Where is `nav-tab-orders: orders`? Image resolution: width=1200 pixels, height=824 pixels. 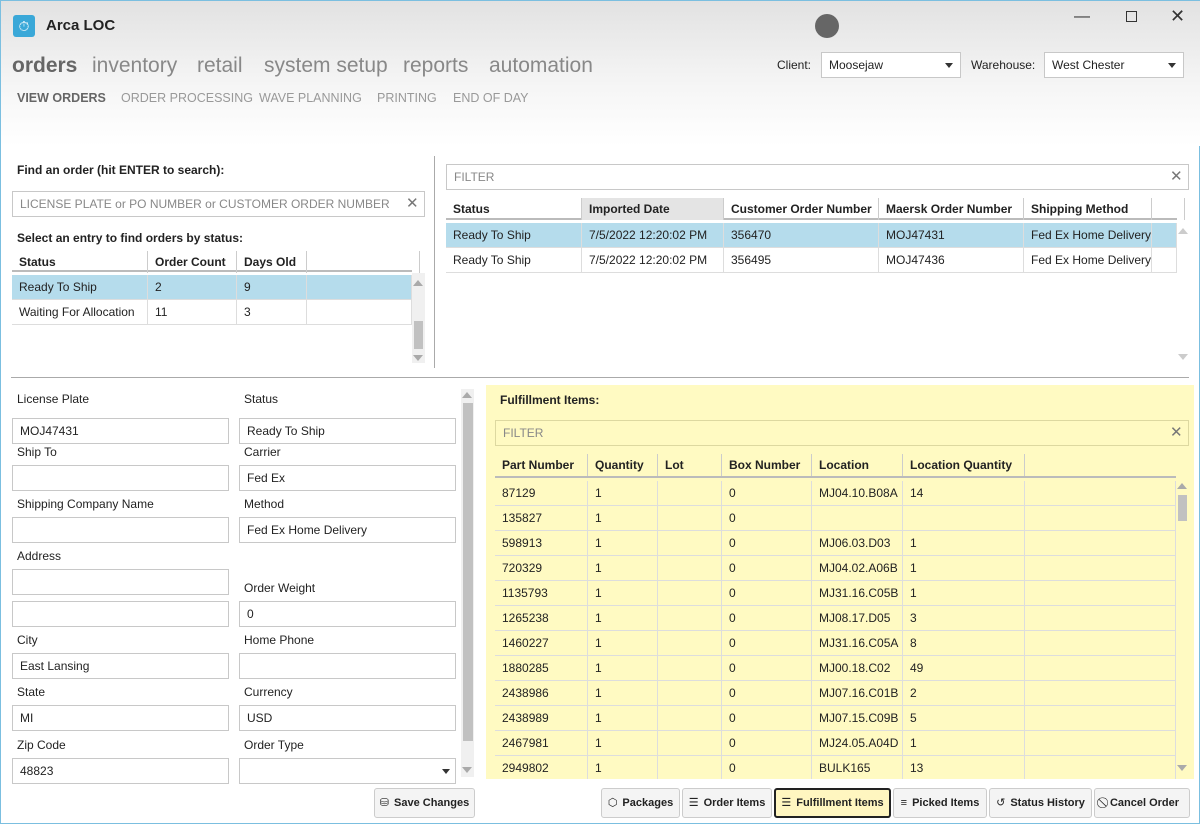
nav-tab-orders: orders is located at coordinates (44, 66).